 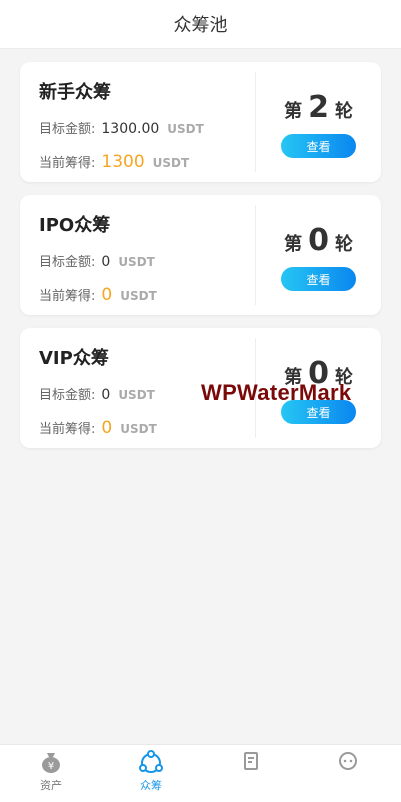 I want to click on card-title: VIP众筹, so click(x=74, y=358).